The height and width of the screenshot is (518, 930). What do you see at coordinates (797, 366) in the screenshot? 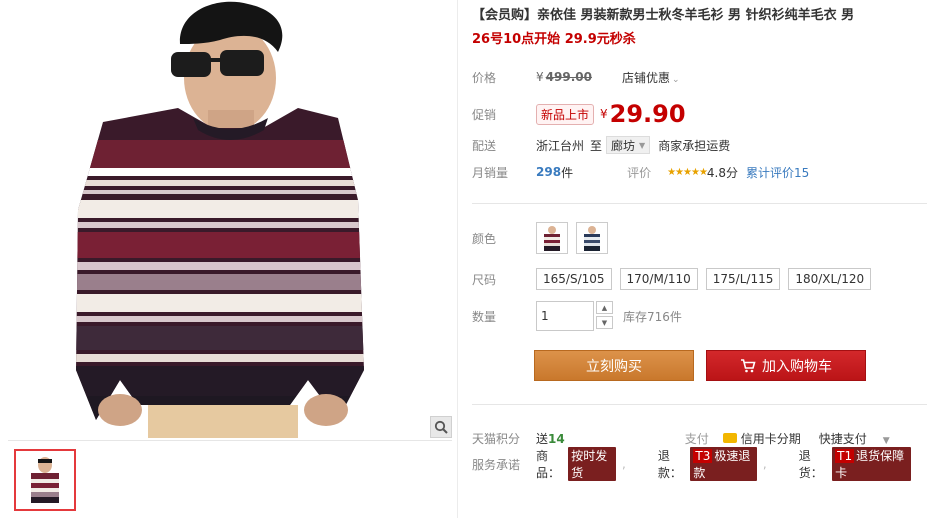
I see `add-to-cart-label: 加入购物车` at bounding box center [797, 366].